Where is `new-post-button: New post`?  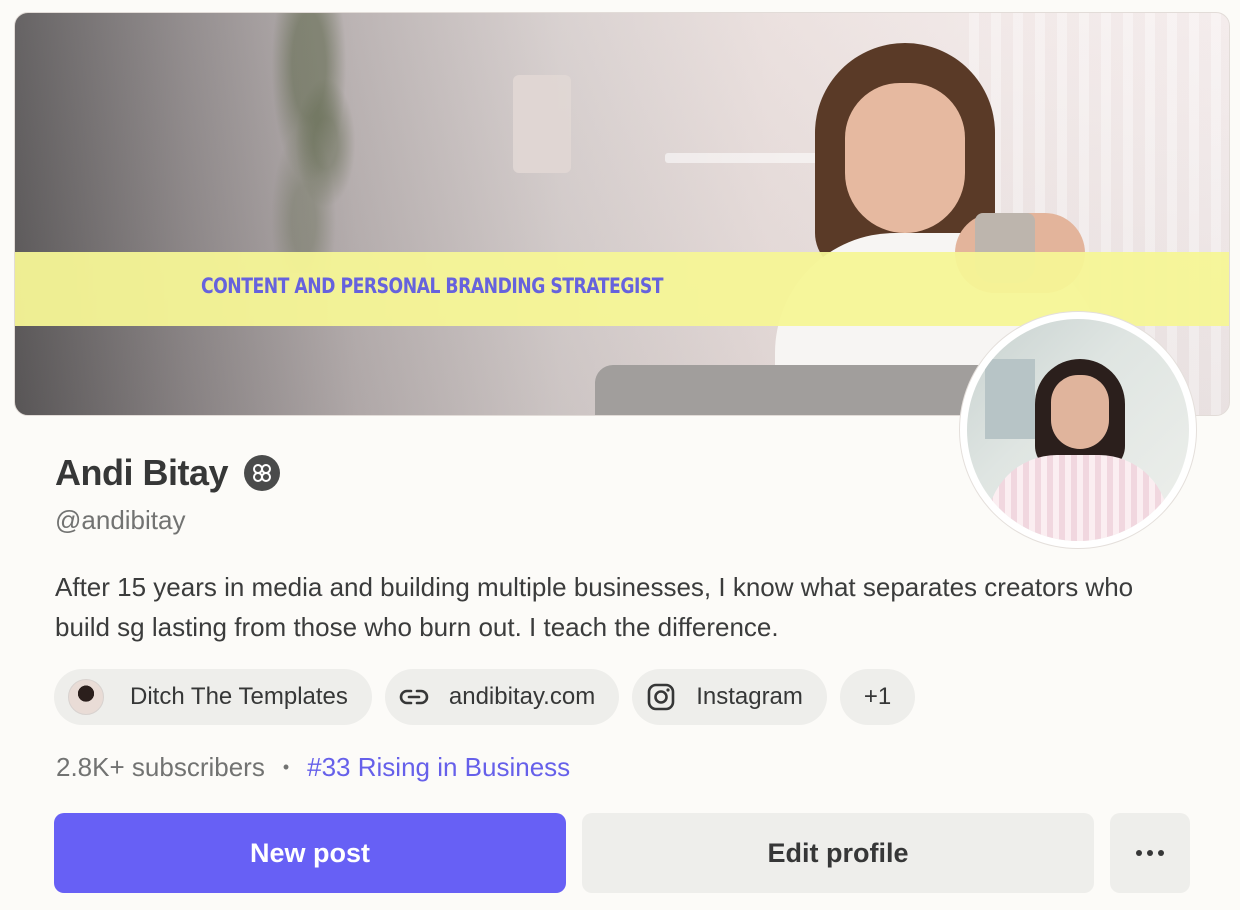
new-post-button: New post is located at coordinates (310, 853).